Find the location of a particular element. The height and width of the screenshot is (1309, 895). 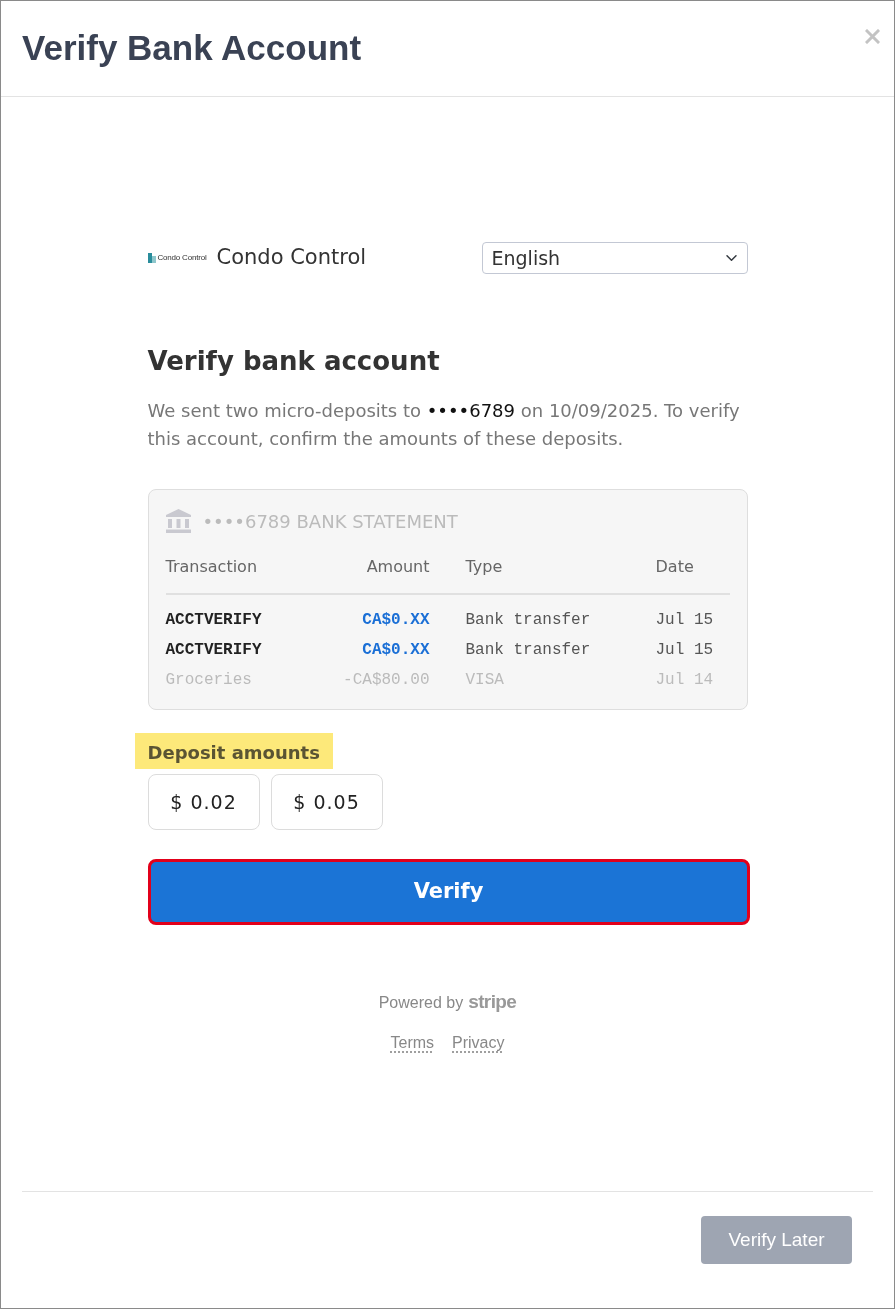

footer-link: Privacy is located at coordinates (478, 1042).